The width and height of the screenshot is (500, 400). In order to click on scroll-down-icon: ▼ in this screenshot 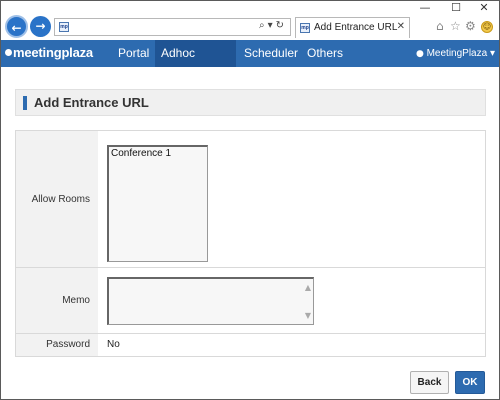, I will do `click(308, 315)`.